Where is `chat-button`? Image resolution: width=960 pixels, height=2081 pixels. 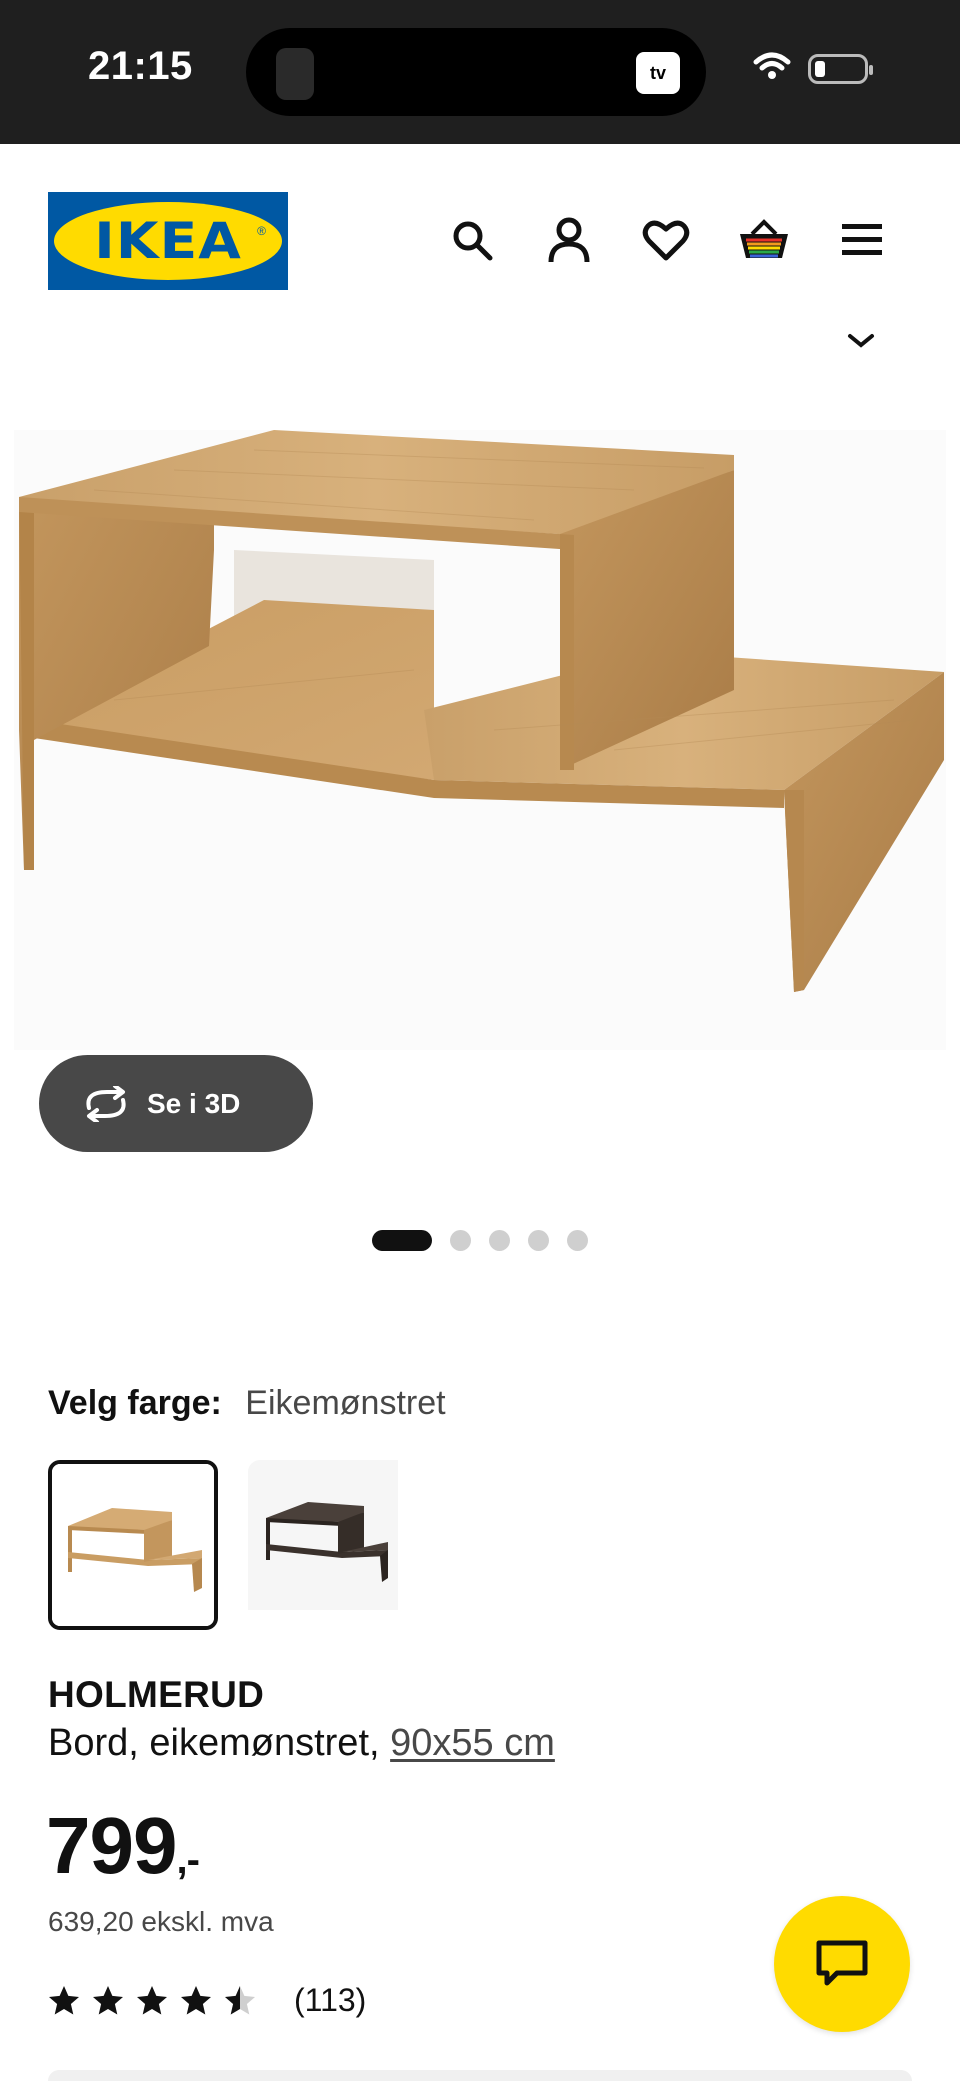
chat-button is located at coordinates (842, 1964).